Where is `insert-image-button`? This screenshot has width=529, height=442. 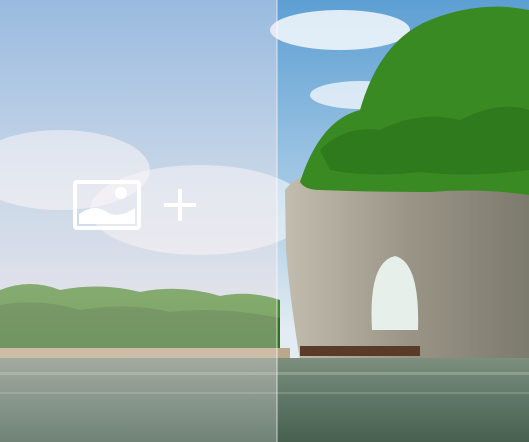 insert-image-button is located at coordinates (107, 205).